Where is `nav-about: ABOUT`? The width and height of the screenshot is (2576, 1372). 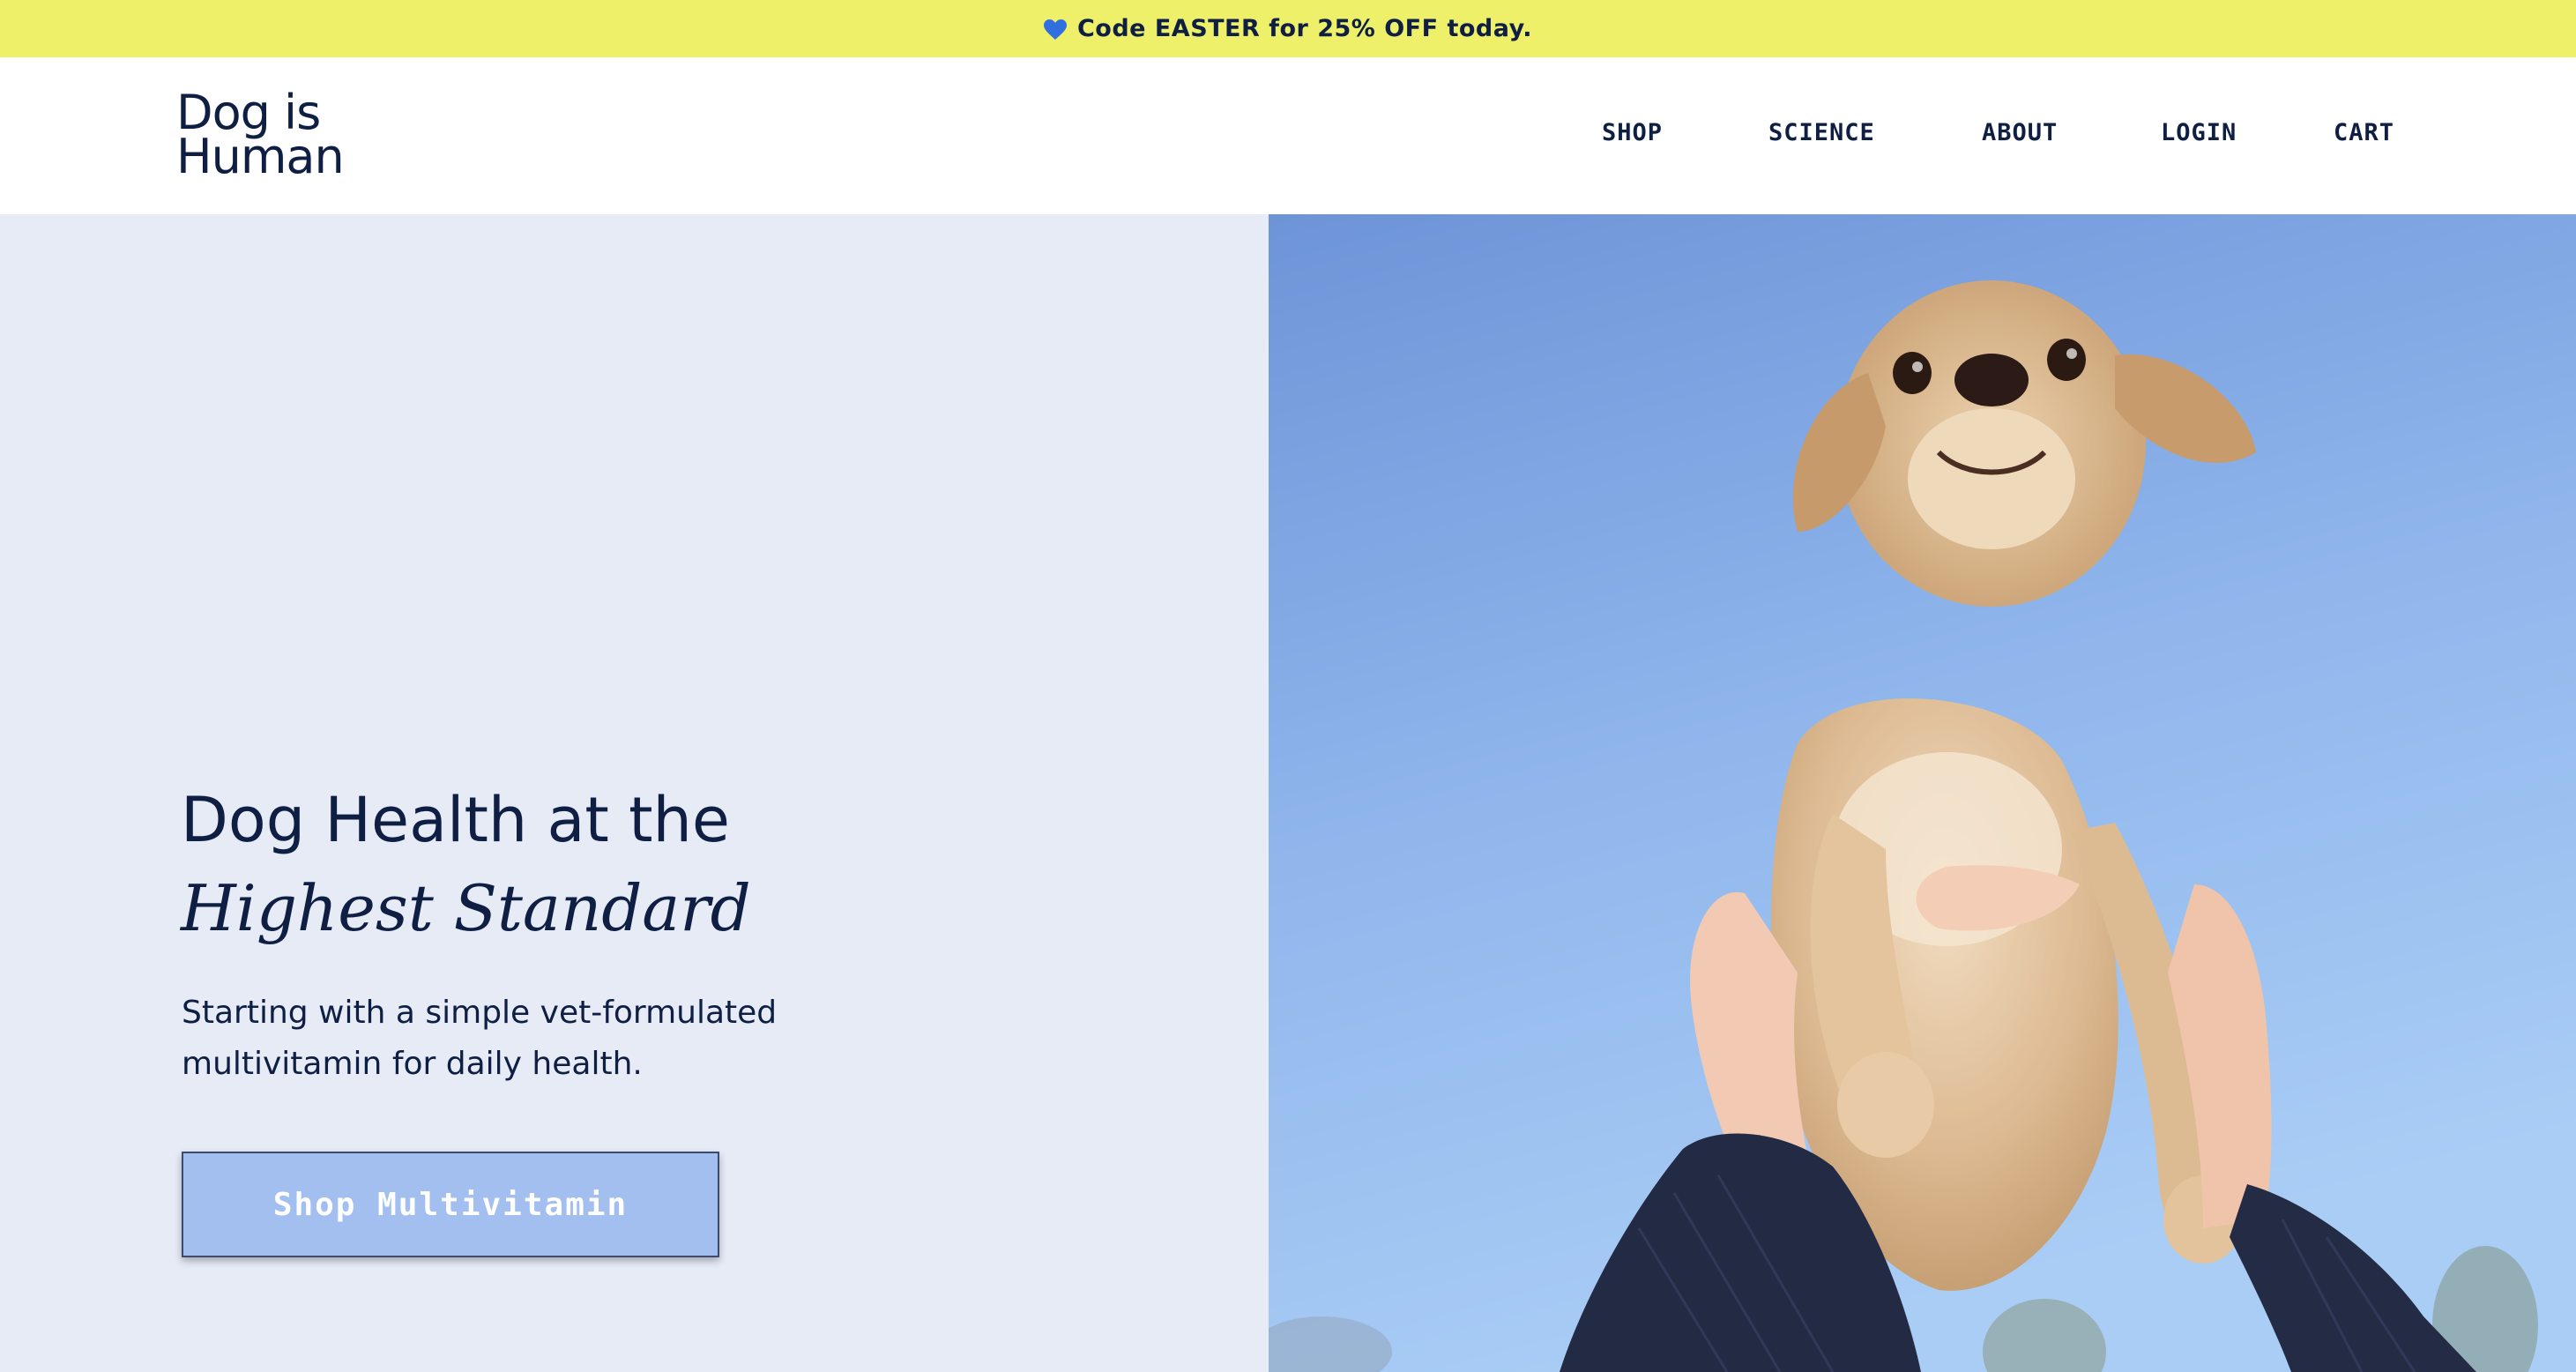 nav-about: ABOUT is located at coordinates (2020, 133).